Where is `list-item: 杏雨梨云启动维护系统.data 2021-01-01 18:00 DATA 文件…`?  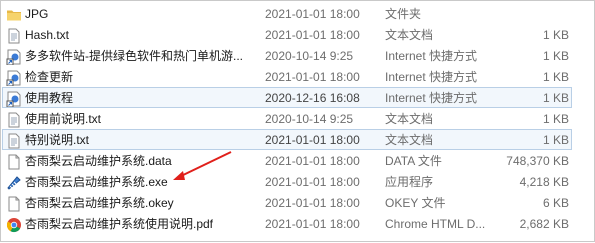 list-item: 杏雨梨云启动维护系统.data 2021-01-01 18:00 DATA 文件… is located at coordinates (287, 160).